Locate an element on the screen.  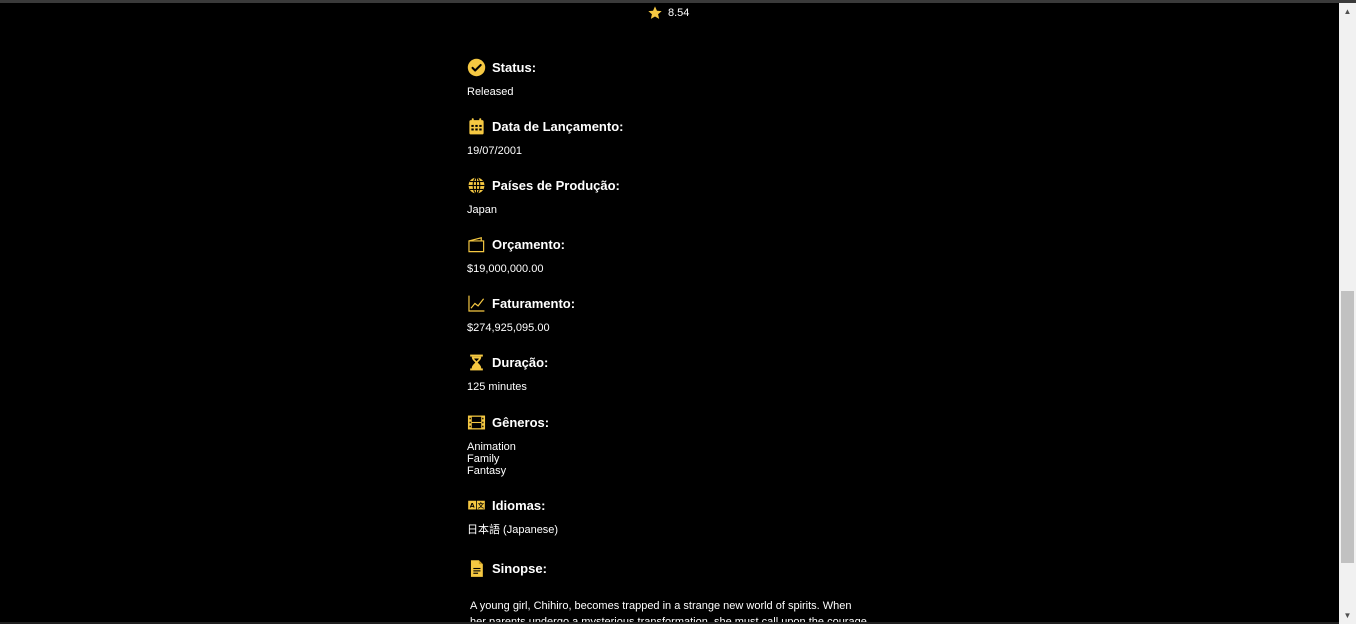
revenue-value: $274,925,095.00 is located at coordinates (508, 328).